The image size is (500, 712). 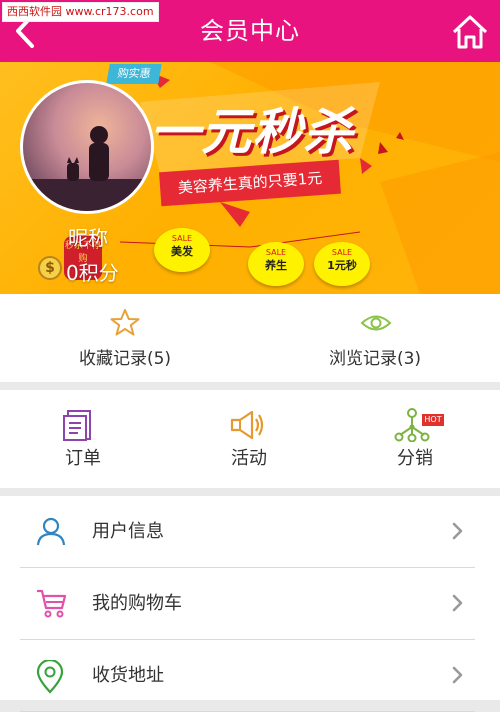 I want to click on site-watermark: 西西软件园 www.cr173.com, so click(x=80, y=12).